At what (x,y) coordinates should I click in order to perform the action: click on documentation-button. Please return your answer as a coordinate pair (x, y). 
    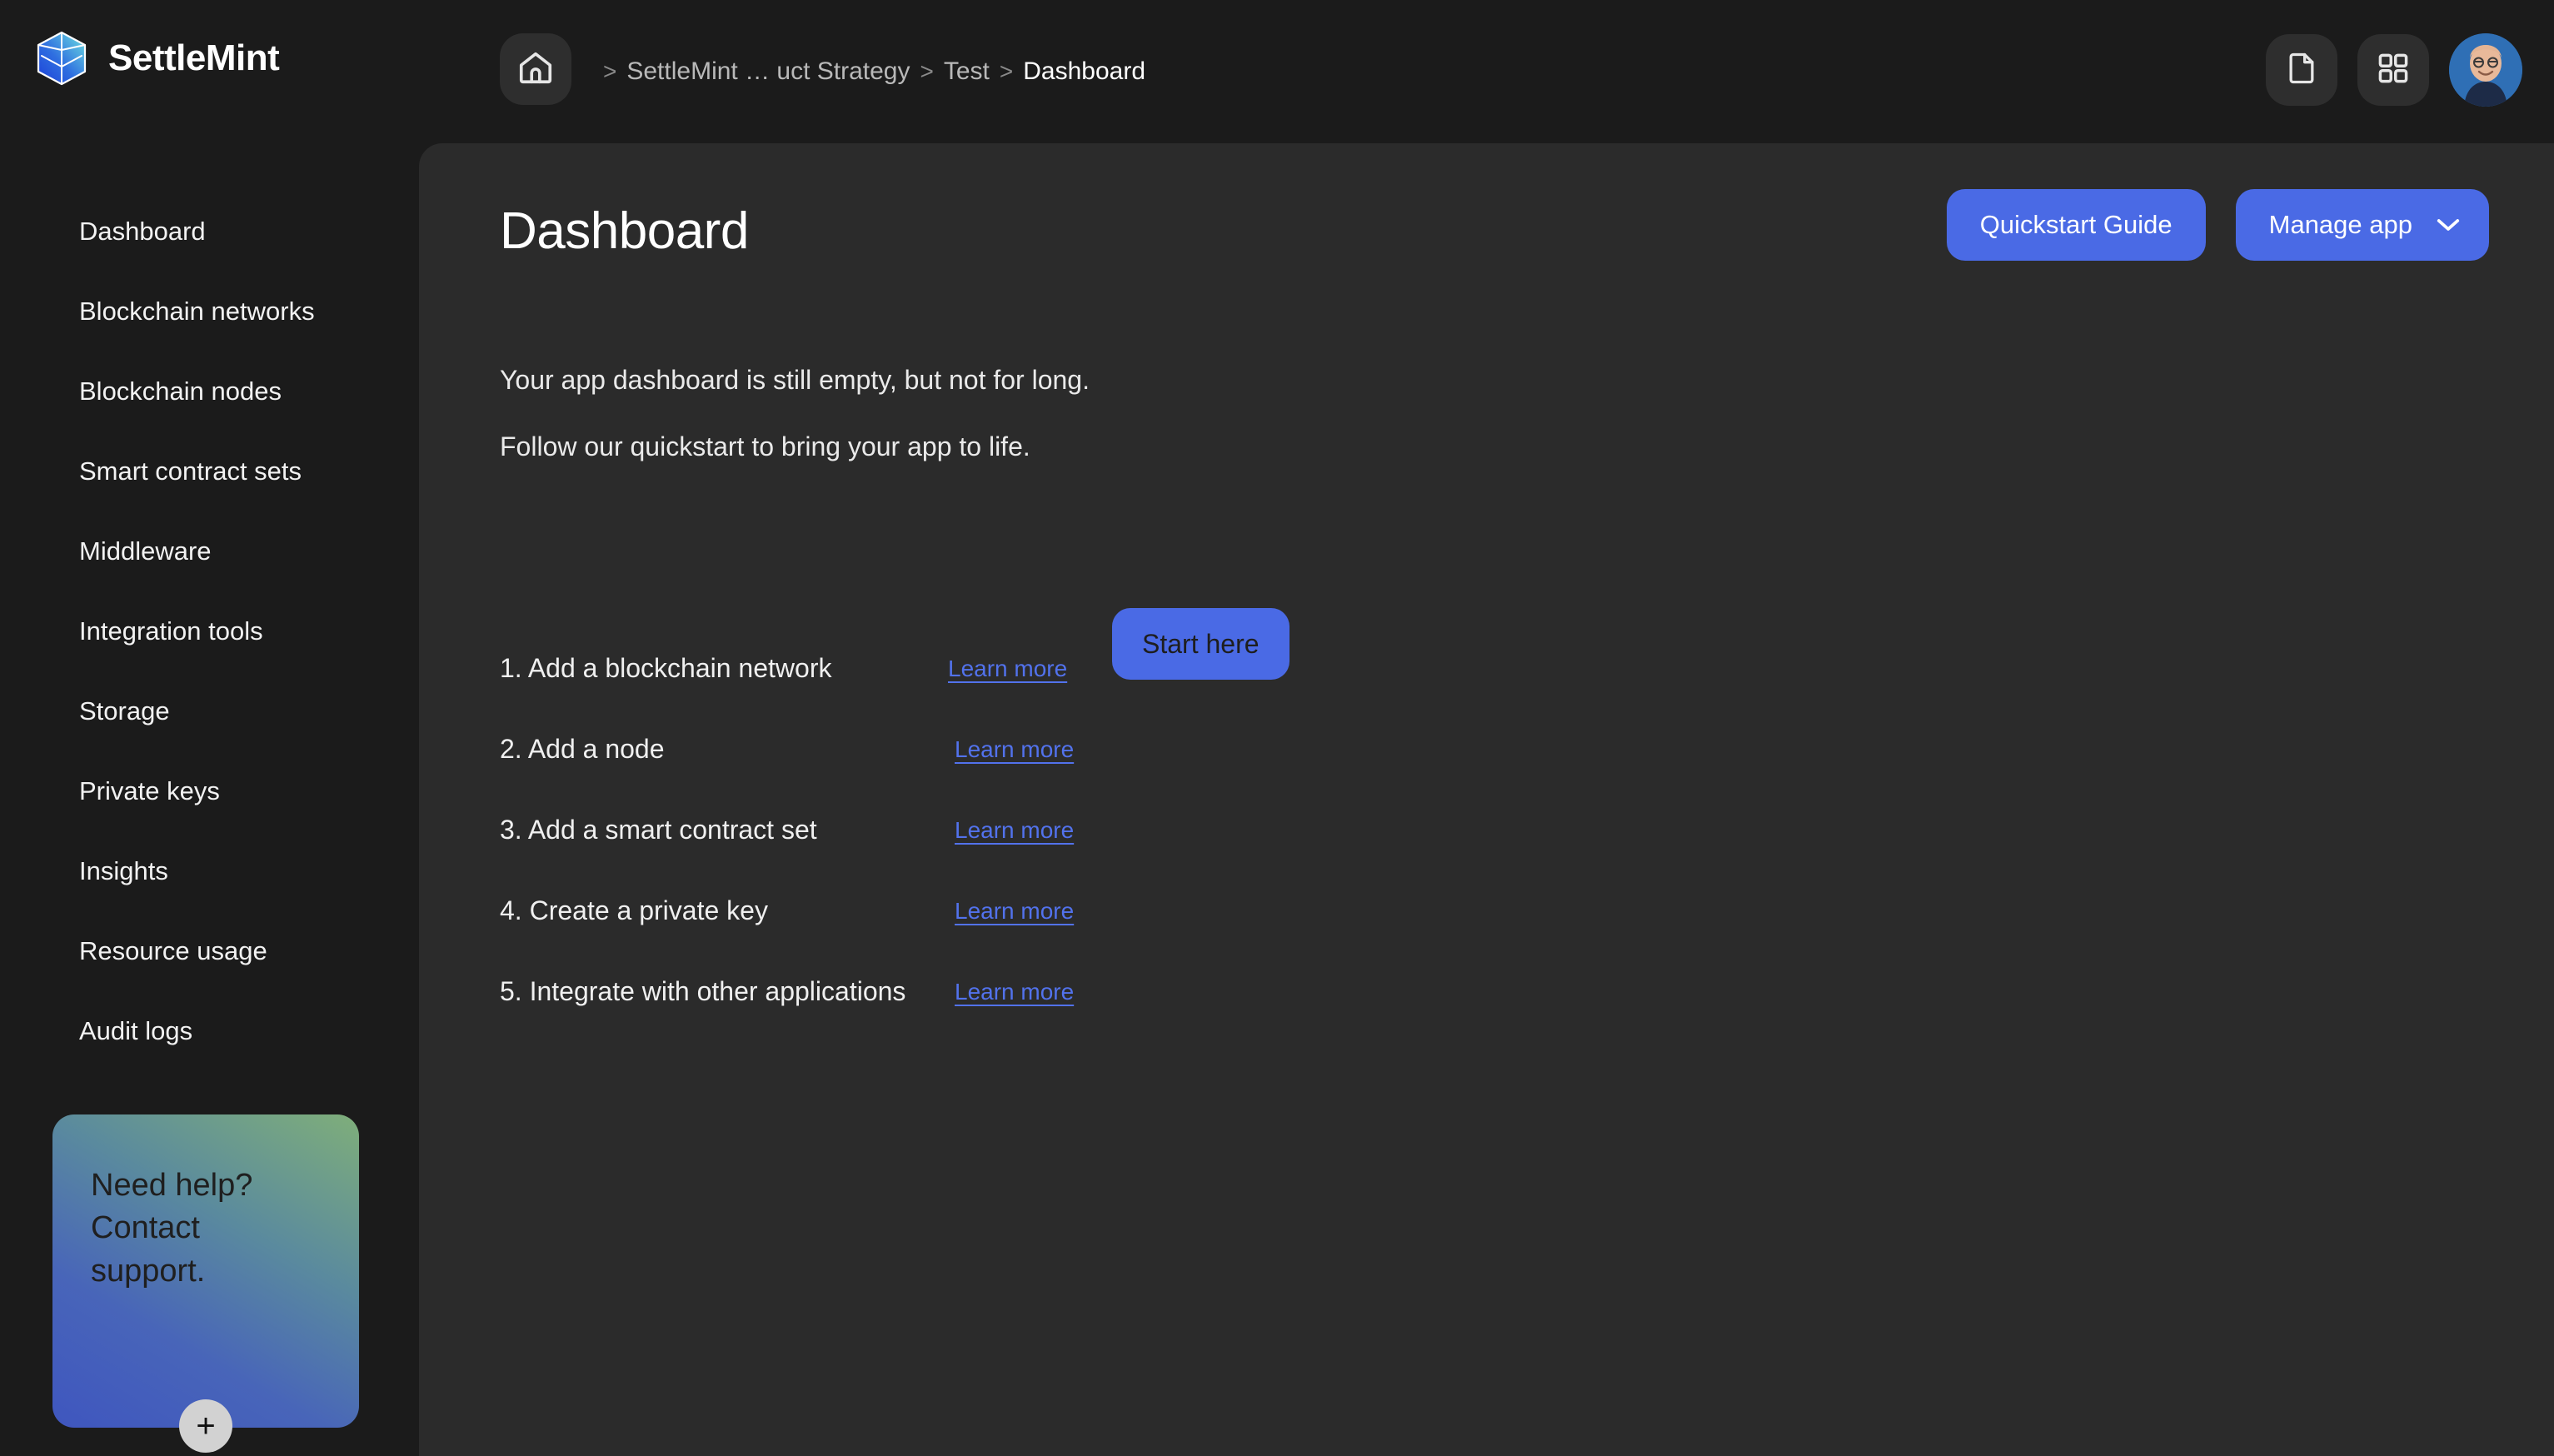
    Looking at the image, I should click on (2302, 70).